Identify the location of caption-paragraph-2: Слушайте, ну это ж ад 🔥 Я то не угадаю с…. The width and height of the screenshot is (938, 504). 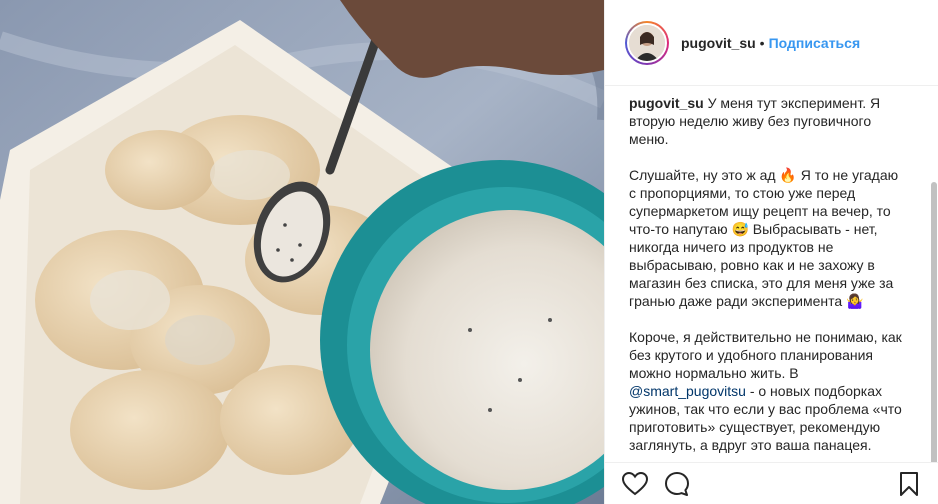
(767, 238).